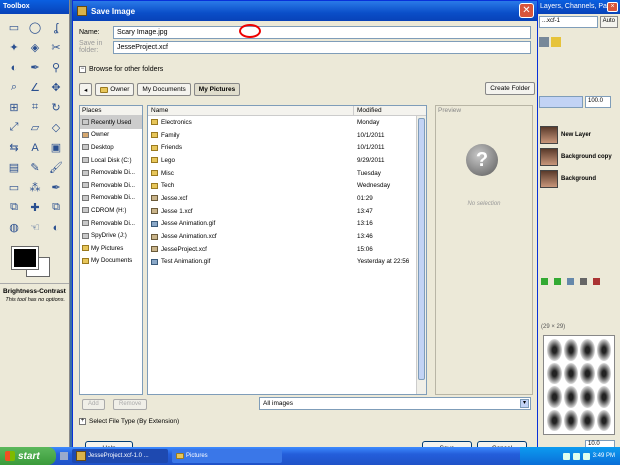  Describe the element at coordinates (14, 107) in the screenshot. I see `align-icon: ⊞` at that location.